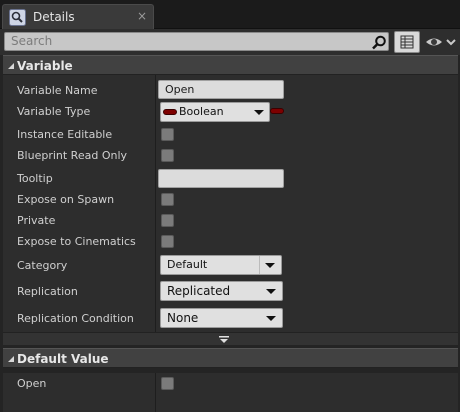  Describe the element at coordinates (167, 383) in the screenshot. I see `open-default-checkbox` at that location.